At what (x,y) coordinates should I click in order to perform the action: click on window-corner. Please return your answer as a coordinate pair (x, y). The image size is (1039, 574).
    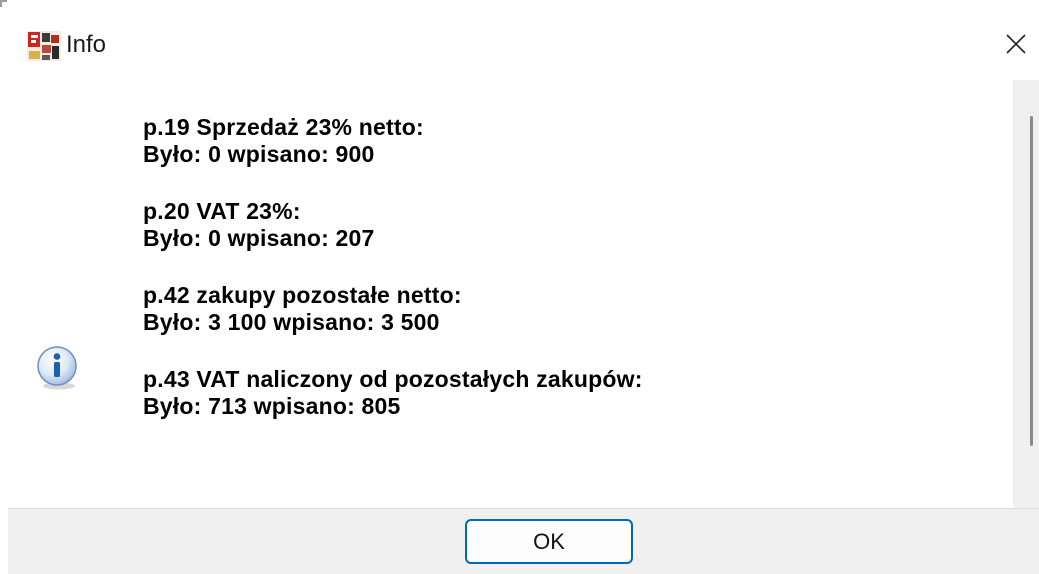
    Looking at the image, I should click on (3, 3).